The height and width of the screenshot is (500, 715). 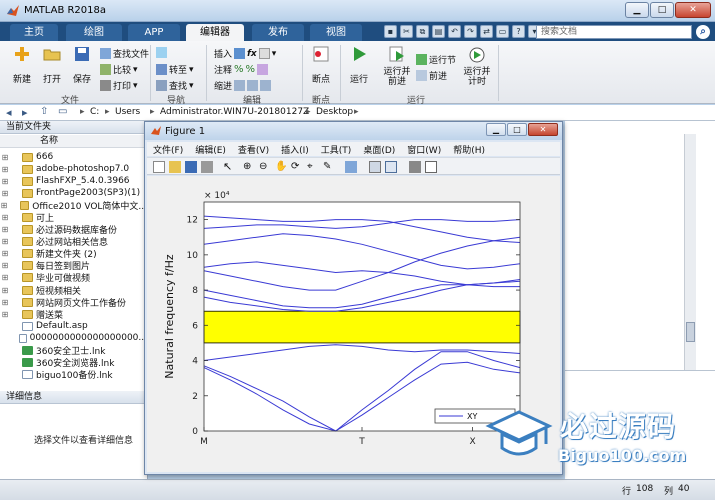 I want to click on file-list-item: biguo100备份.lnk, so click(x=73, y=375).